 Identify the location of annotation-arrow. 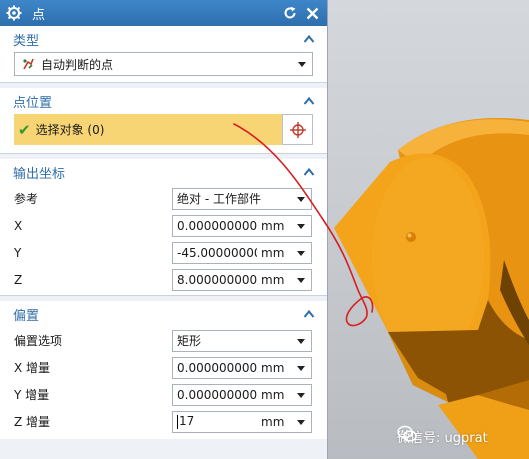
(303, 225).